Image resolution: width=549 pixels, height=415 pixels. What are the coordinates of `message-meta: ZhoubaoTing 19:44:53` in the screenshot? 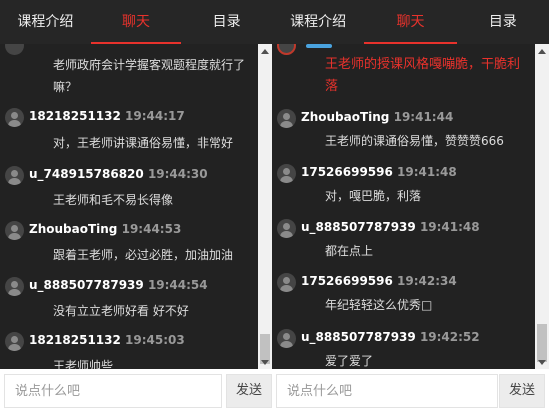 It's located at (105, 229).